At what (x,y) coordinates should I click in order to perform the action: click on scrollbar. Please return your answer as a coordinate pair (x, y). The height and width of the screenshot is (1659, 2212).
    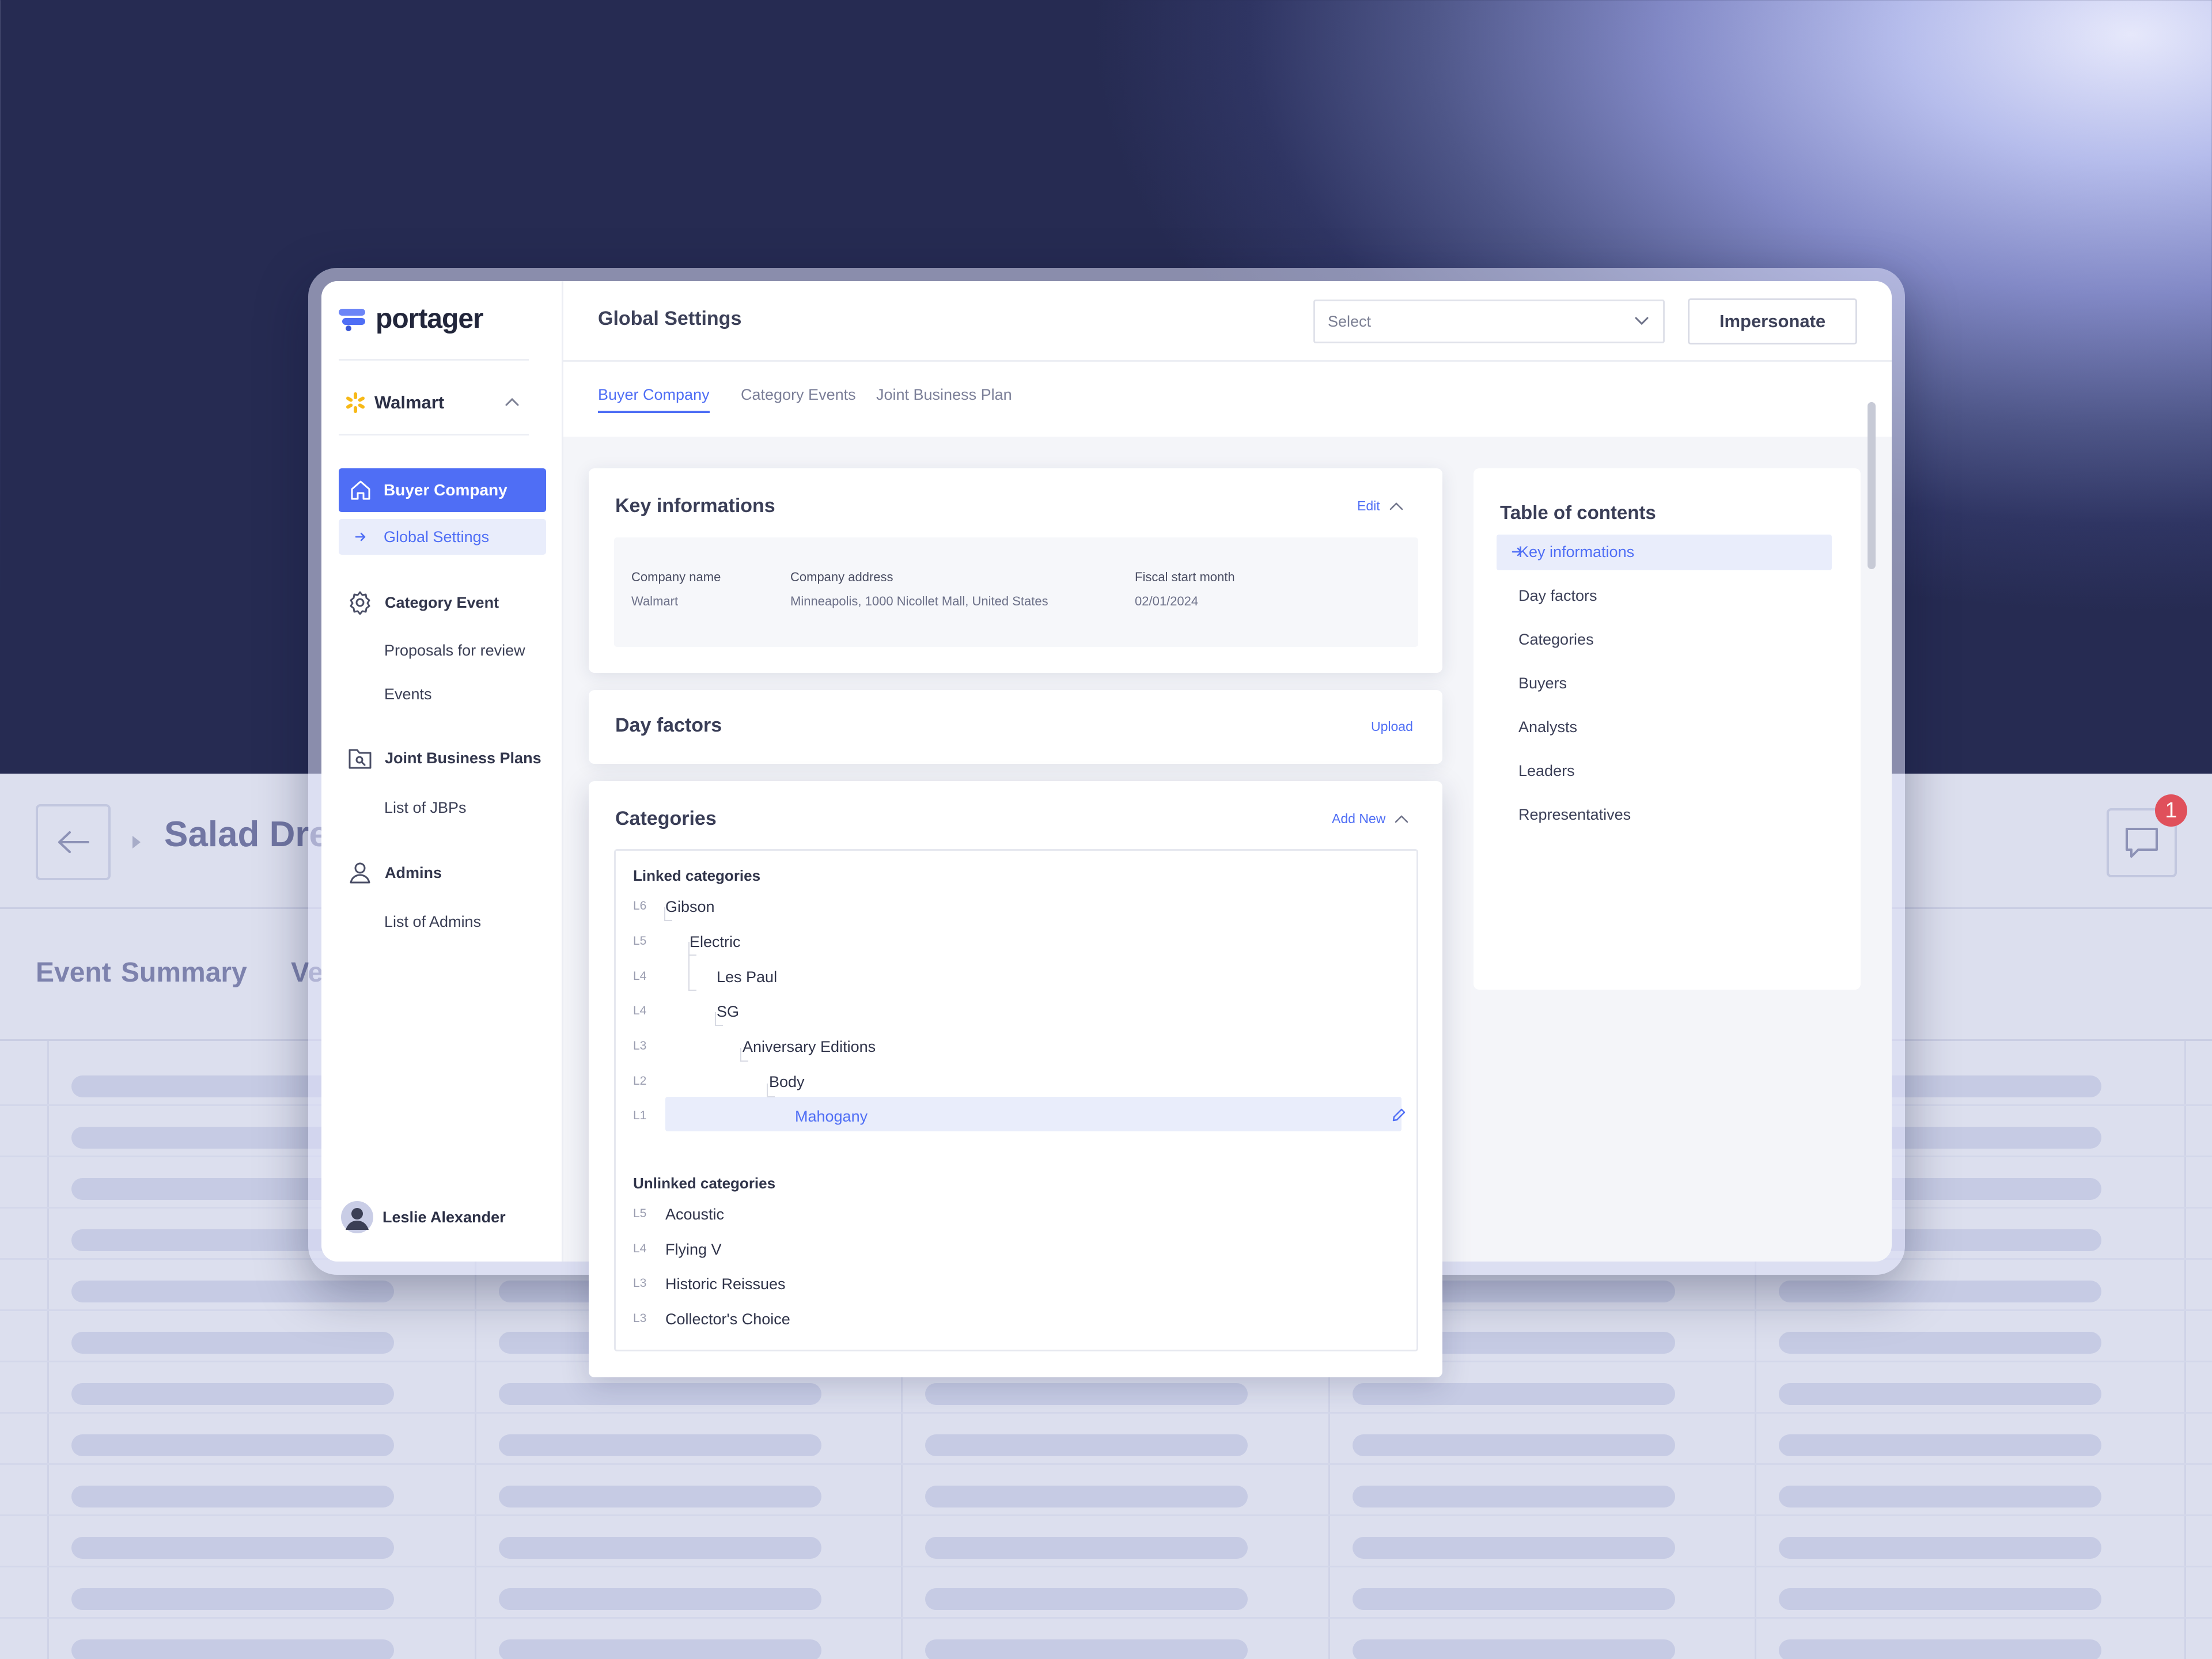
    Looking at the image, I should click on (1872, 485).